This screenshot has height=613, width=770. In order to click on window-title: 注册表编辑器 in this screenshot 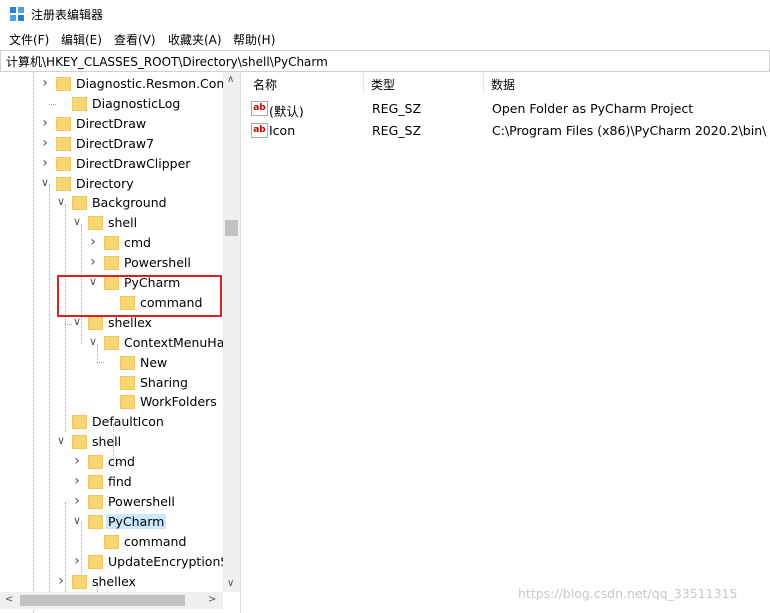, I will do `click(67, 15)`.